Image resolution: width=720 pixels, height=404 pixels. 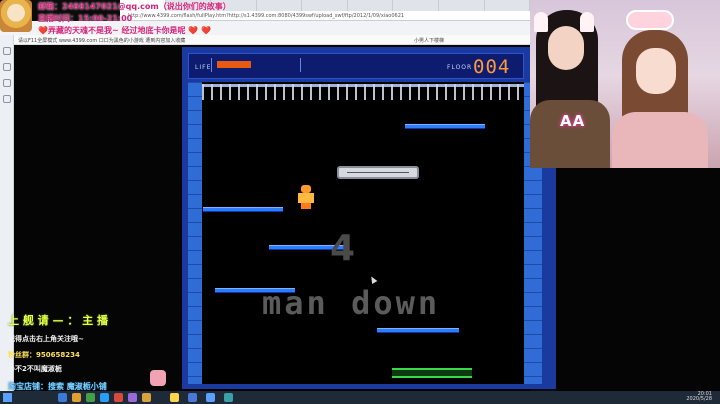 I want to click on life-label: LIFE, so click(x=203, y=67).